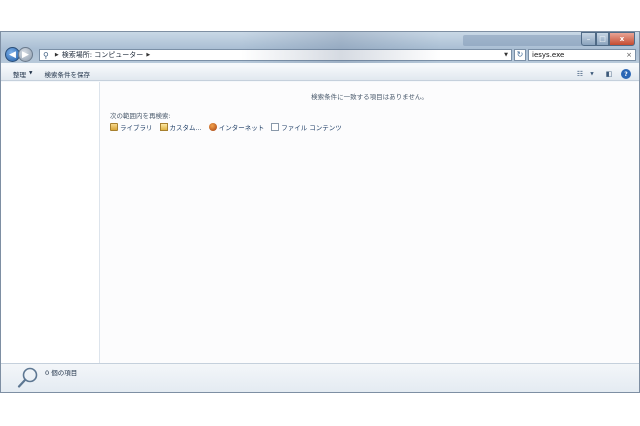 The image size is (640, 426). I want to click on custom-folder-icon, so click(163, 127).